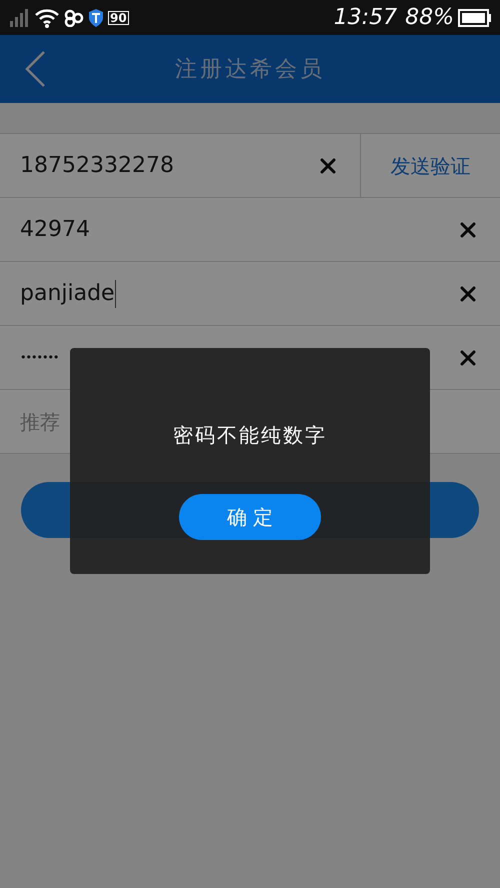 The width and height of the screenshot is (500, 888). Describe the element at coordinates (118, 17) in the screenshot. I see `notification-badge: 90` at that location.